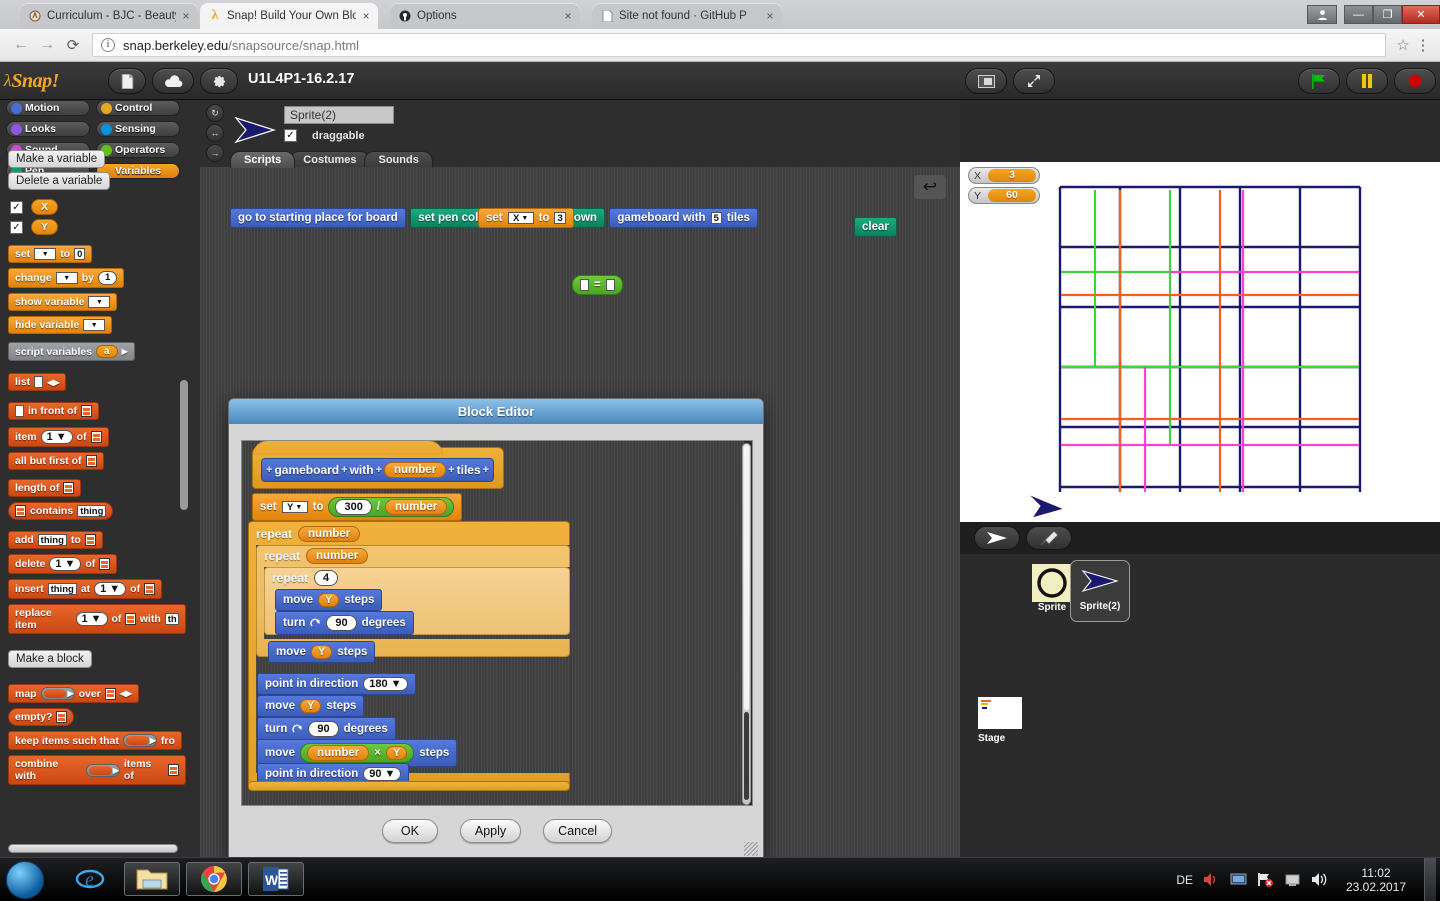  I want to click on block-turn-90-degrees-outer: turn 90 degrees, so click(326, 729).